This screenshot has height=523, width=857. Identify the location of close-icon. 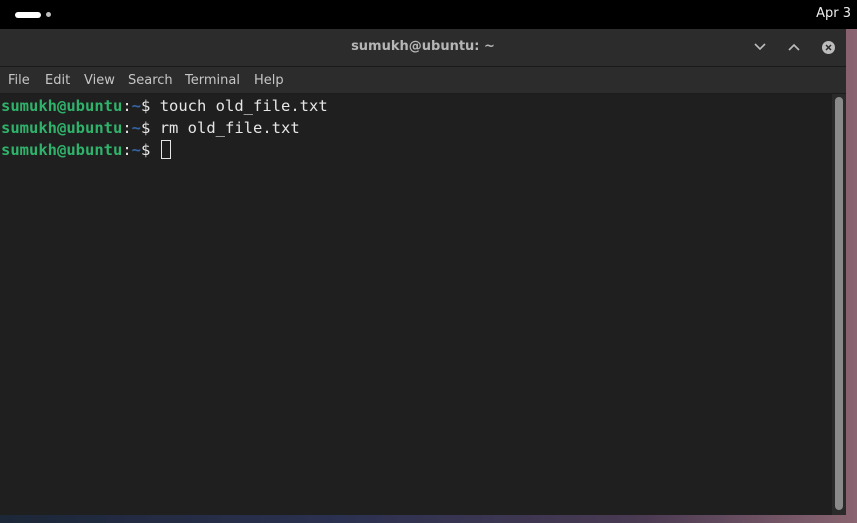
(828, 47).